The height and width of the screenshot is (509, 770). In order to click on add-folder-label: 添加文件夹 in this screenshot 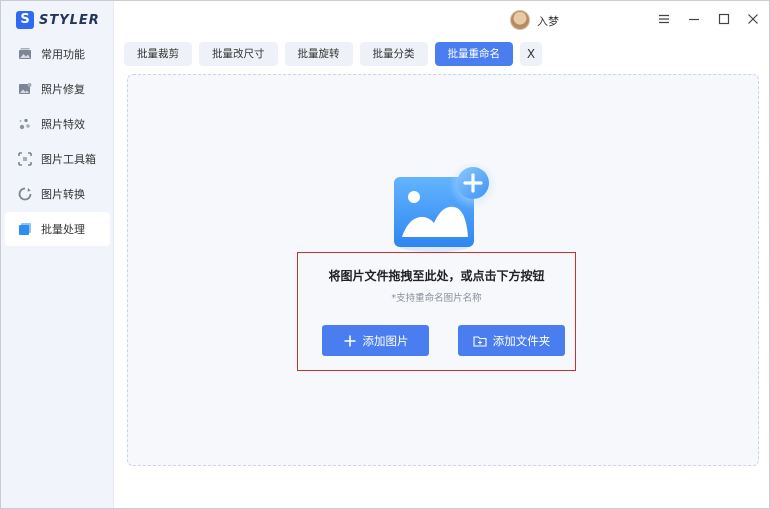, I will do `click(521, 340)`.